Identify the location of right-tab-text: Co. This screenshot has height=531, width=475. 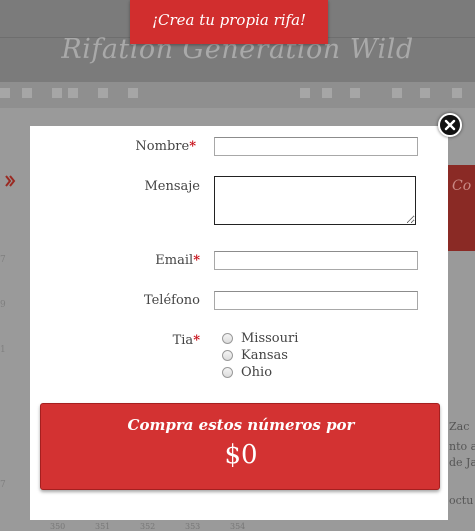
(462, 186).